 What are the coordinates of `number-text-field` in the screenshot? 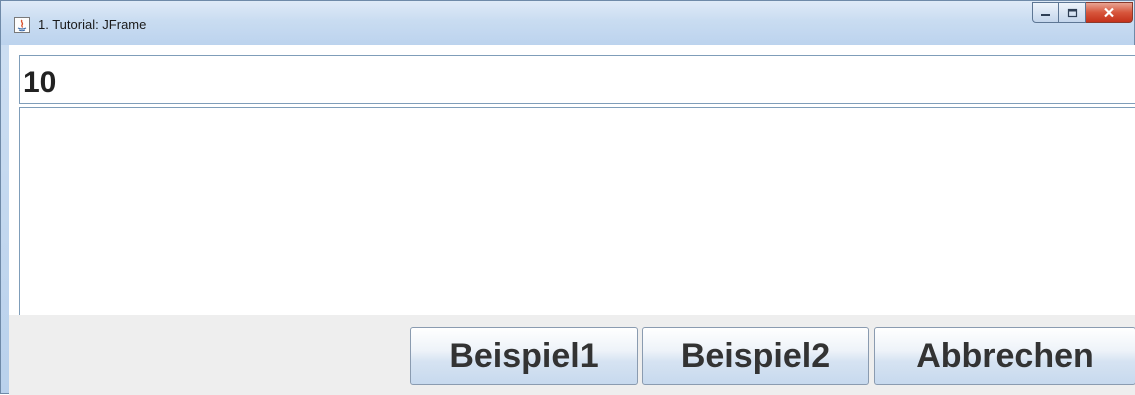 It's located at (577, 79).